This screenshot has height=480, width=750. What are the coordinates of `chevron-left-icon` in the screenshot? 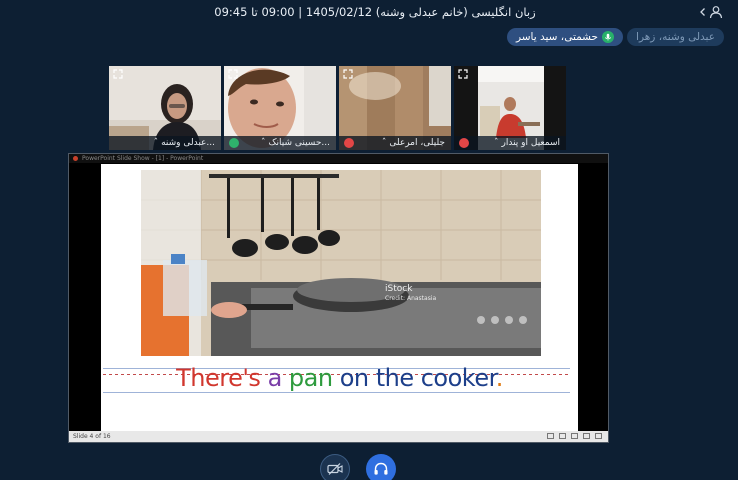 It's located at (702, 12).